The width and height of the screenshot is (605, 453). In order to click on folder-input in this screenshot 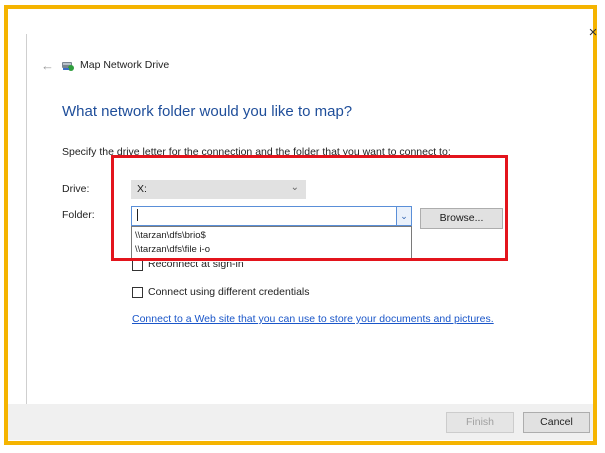, I will do `click(271, 216)`.